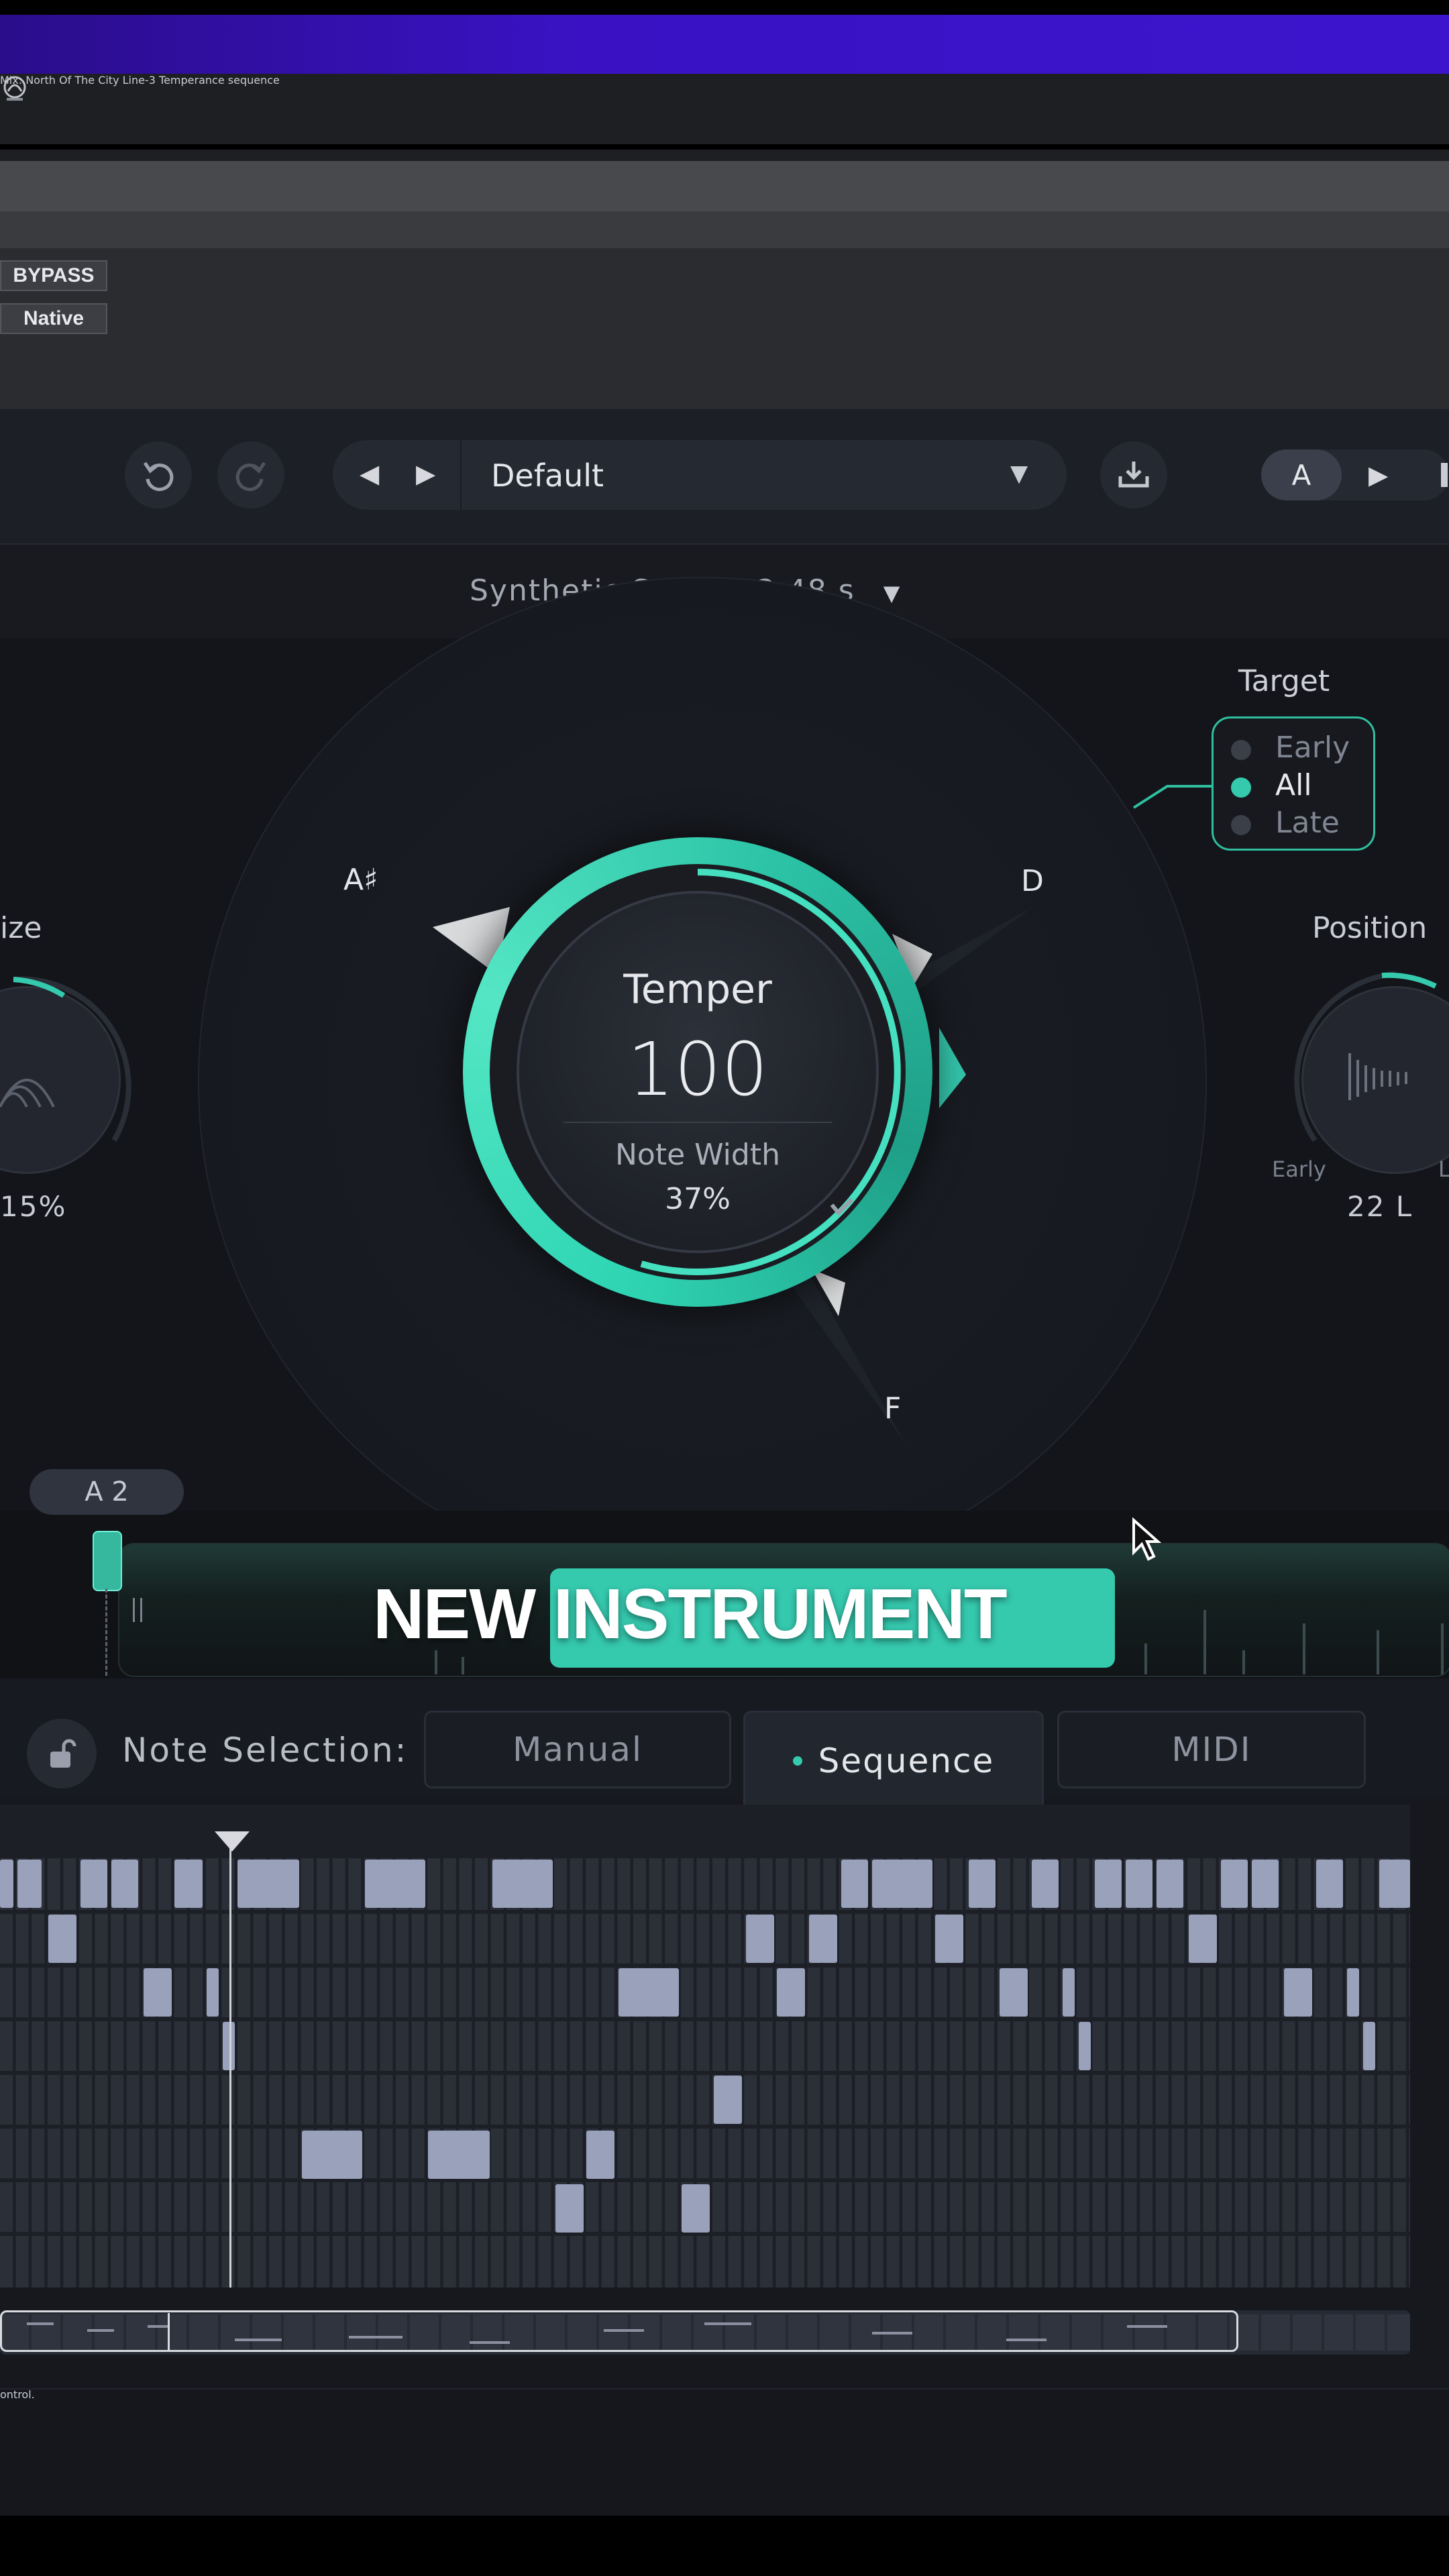 This screenshot has width=1449, height=2576. I want to click on size-knob-value: 15%, so click(33, 1206).